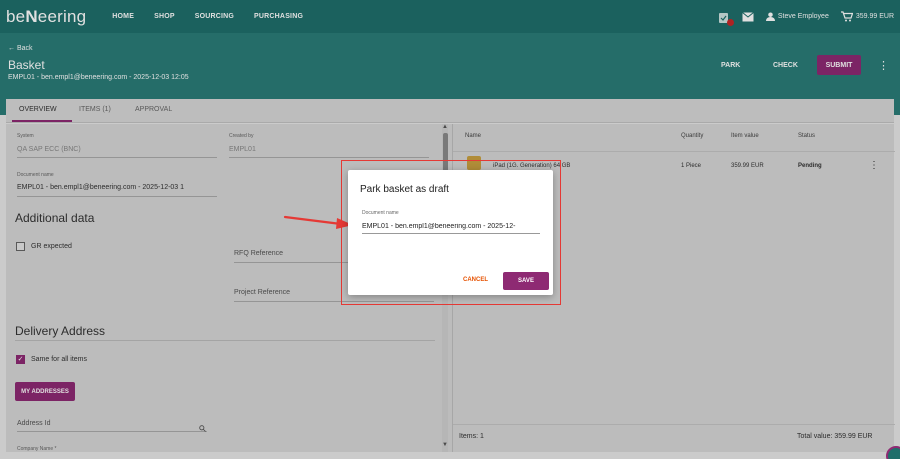 The image size is (900, 459). Describe the element at coordinates (318, 222) in the screenshot. I see `annotation-arrow-icon` at that location.